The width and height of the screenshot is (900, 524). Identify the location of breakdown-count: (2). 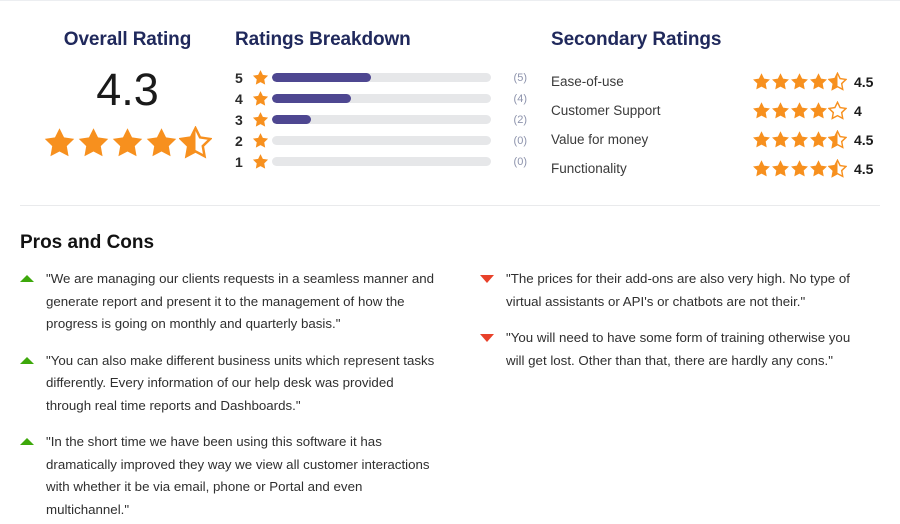
(520, 119).